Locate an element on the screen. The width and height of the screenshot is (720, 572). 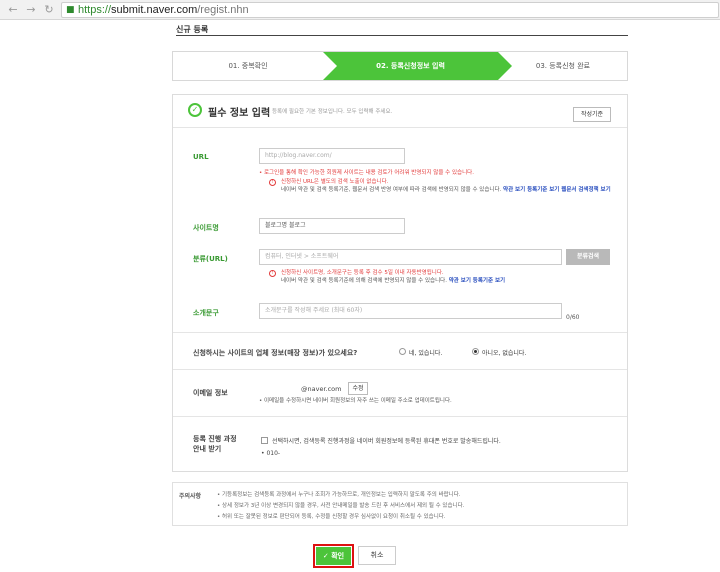
section-subtitle: 등록에 필요한 기본 정보입니다. 모두 입력해 주세요. is located at coordinates (332, 112).